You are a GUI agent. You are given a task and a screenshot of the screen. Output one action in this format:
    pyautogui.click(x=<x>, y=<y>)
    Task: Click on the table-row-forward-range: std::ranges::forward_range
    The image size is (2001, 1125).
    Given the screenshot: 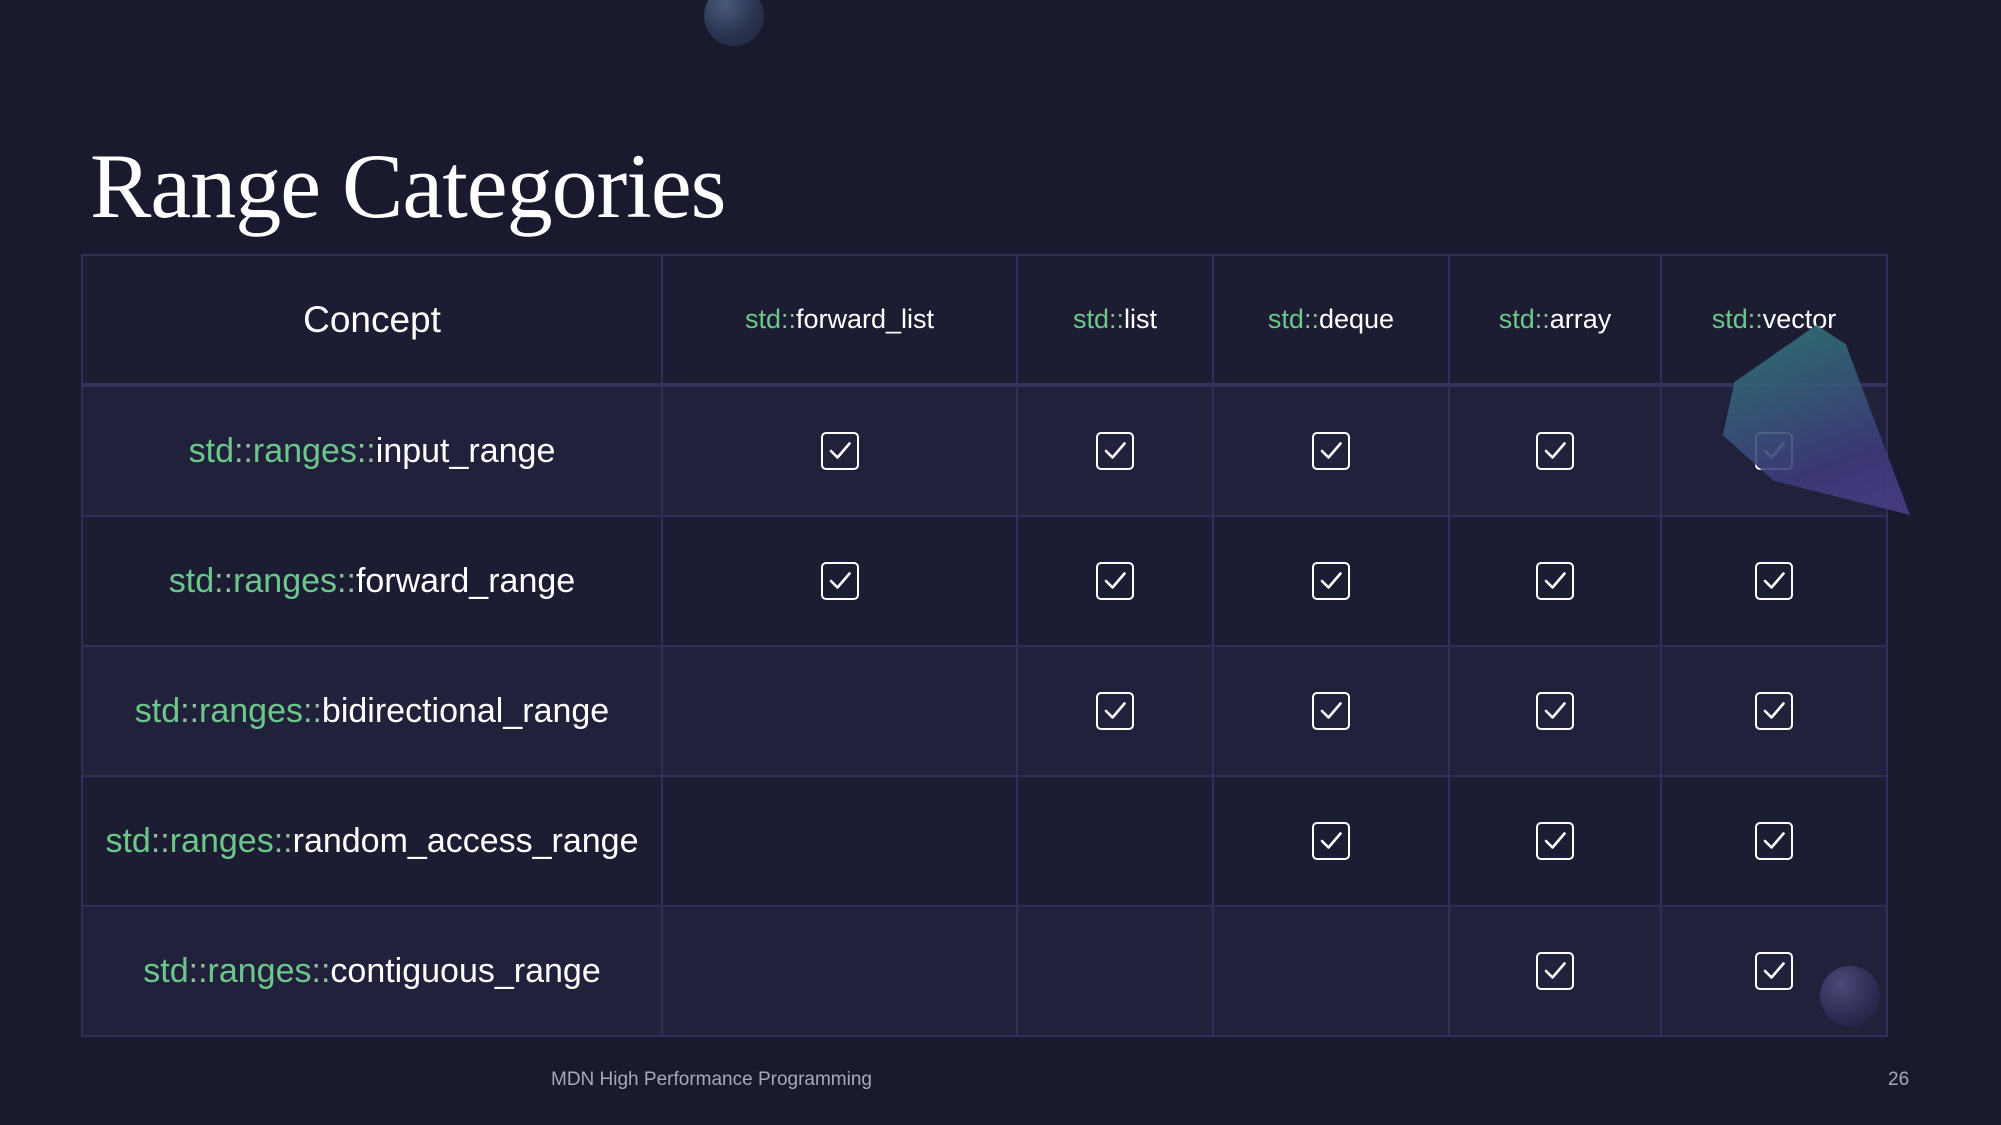 What is the action you would take?
    pyautogui.click(x=984, y=581)
    